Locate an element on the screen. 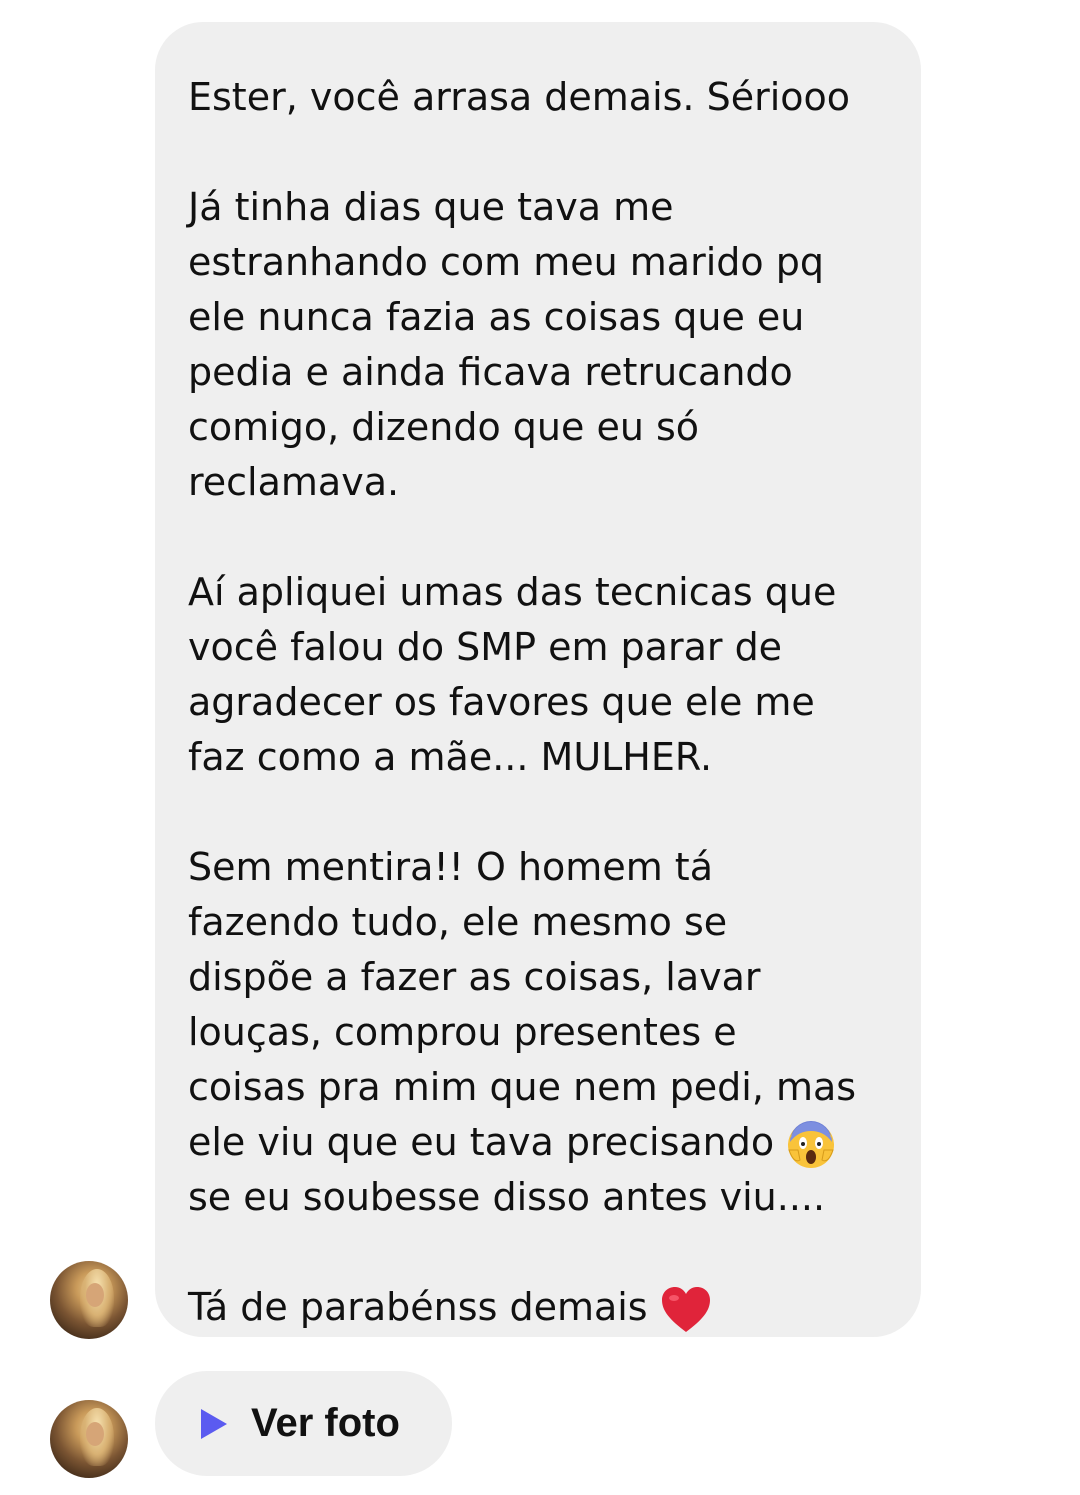 This screenshot has width=1080, height=1495. red-heart-icon is located at coordinates (685, 1309).